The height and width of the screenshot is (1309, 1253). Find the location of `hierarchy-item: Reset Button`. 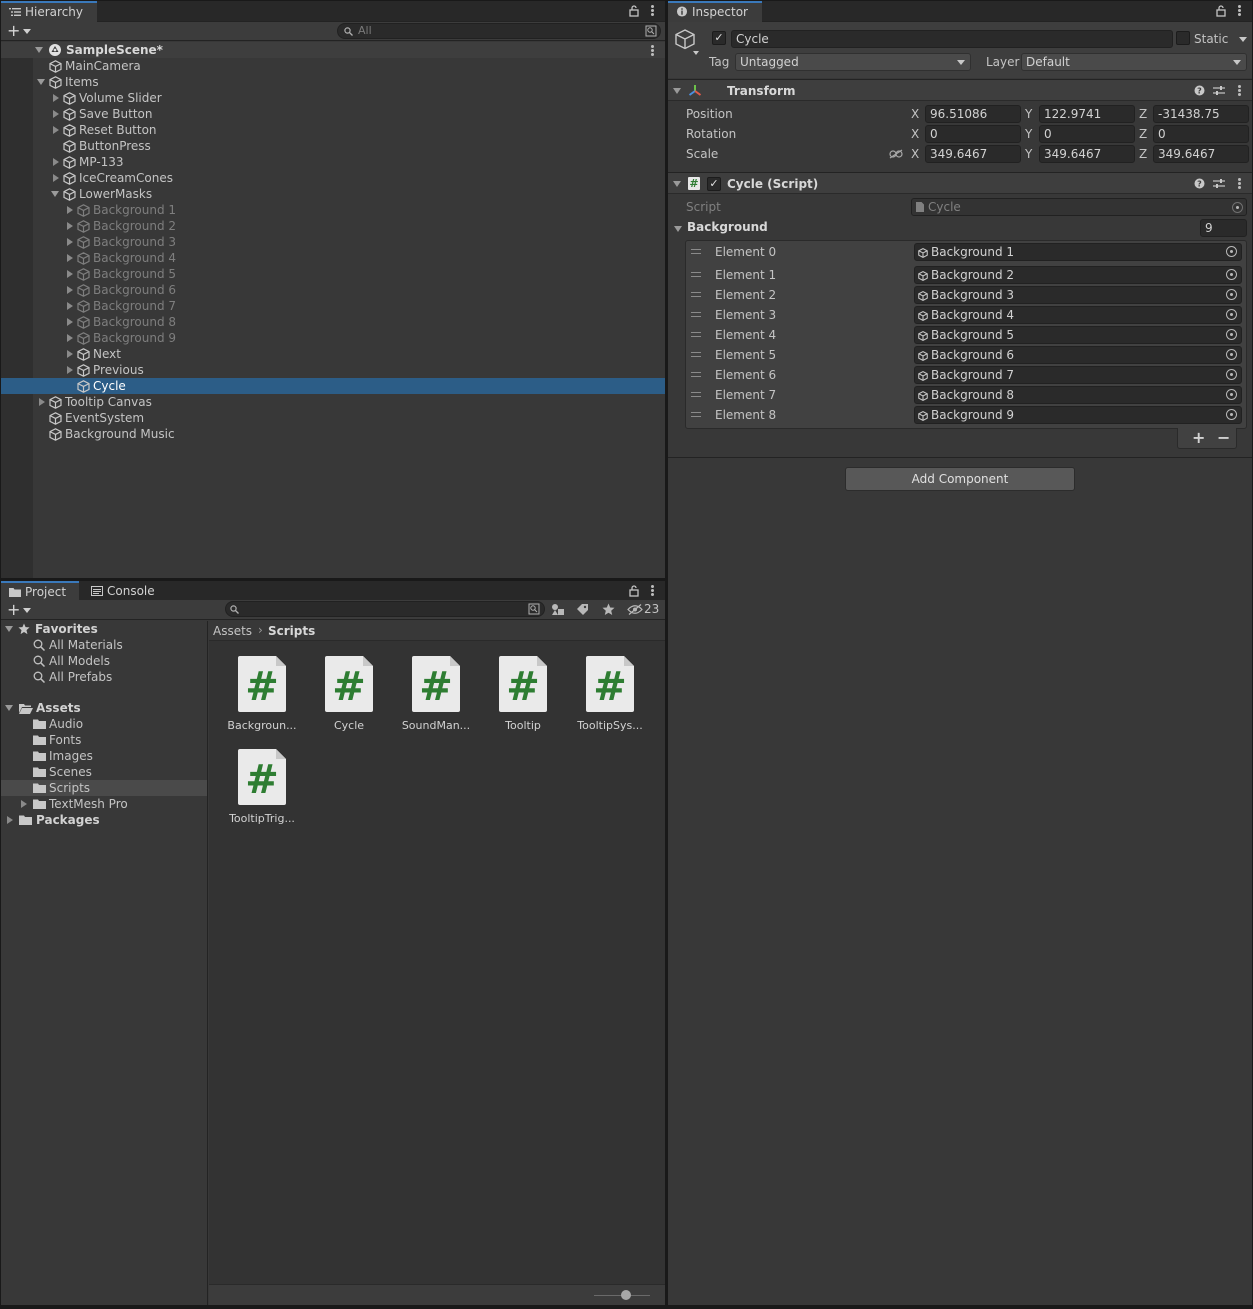

hierarchy-item: Reset Button is located at coordinates (333, 130).